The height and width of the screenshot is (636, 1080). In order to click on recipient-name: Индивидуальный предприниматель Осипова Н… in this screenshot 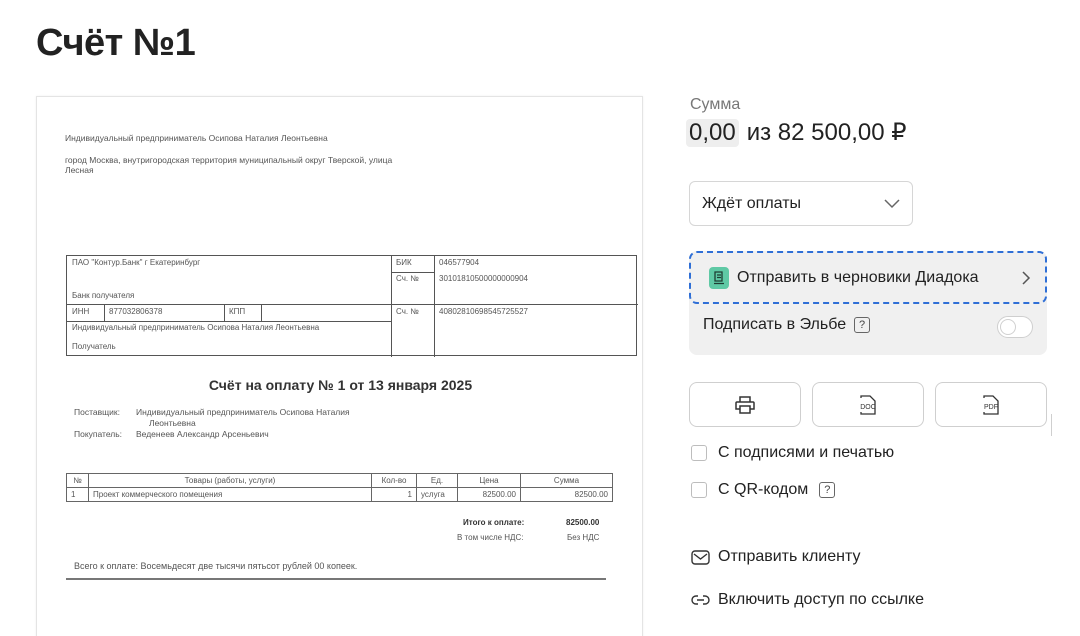, I will do `click(196, 327)`.